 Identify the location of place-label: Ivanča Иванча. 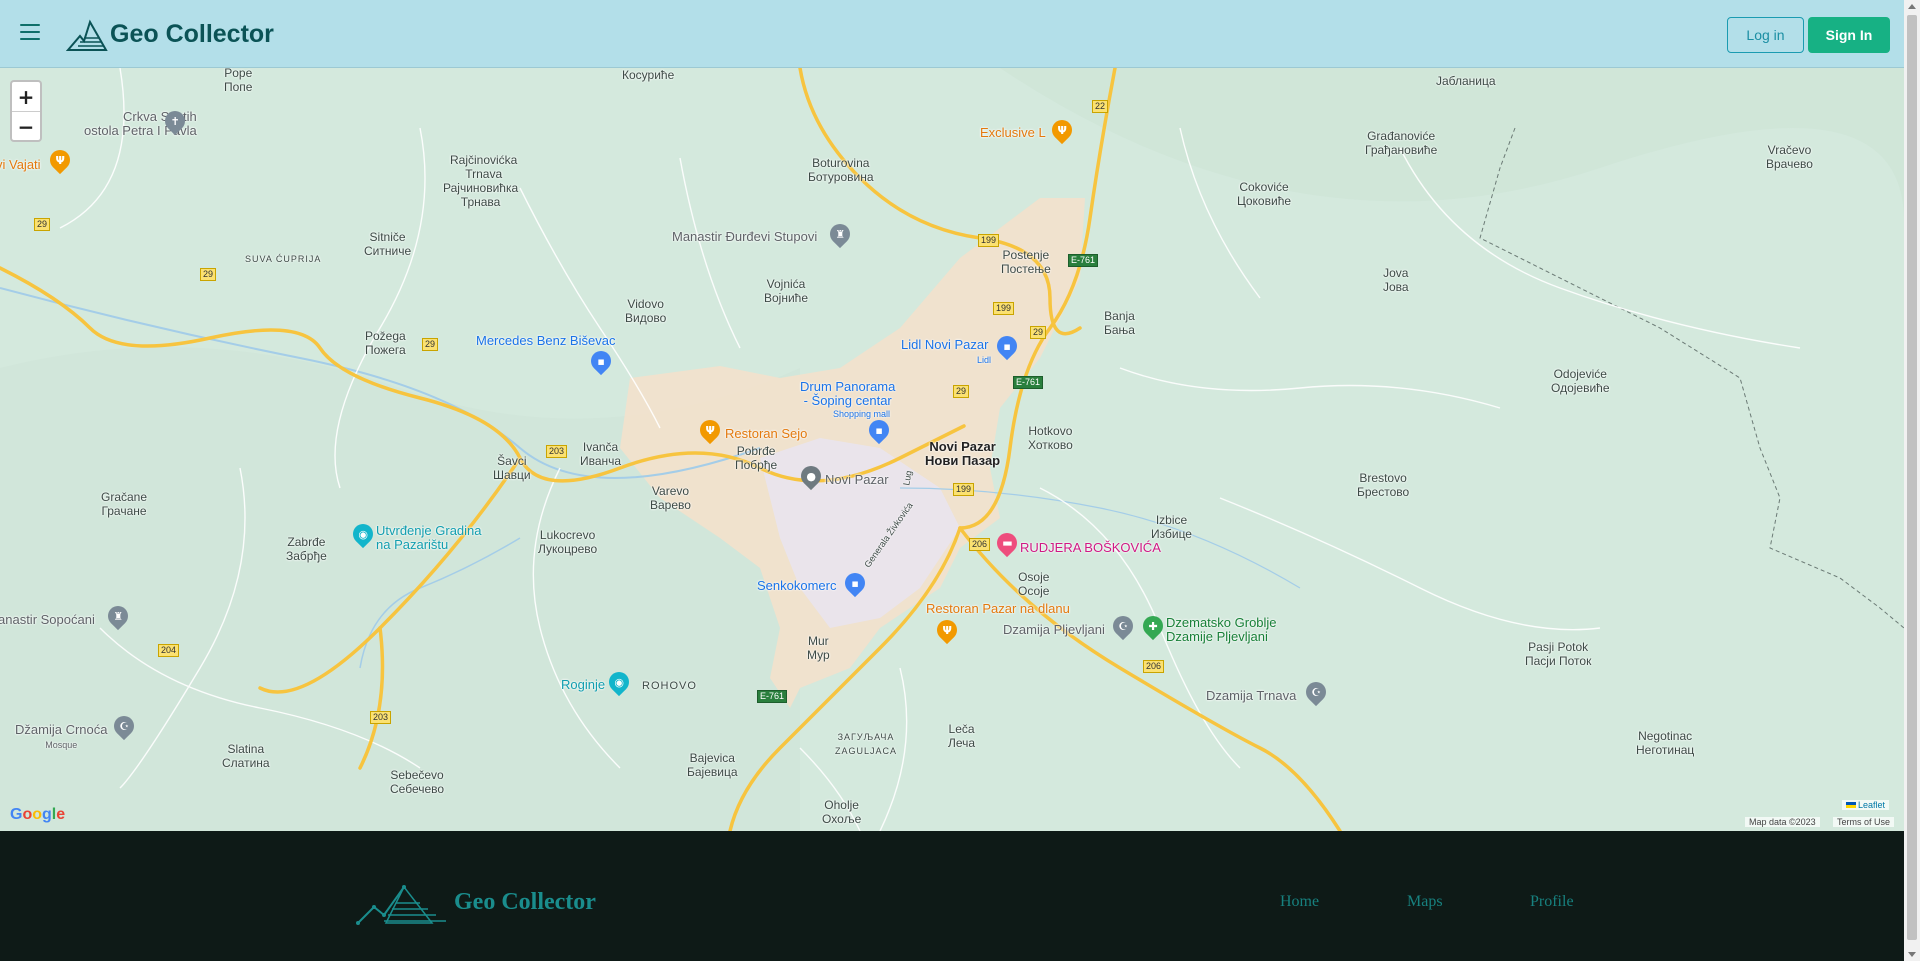
(600, 454).